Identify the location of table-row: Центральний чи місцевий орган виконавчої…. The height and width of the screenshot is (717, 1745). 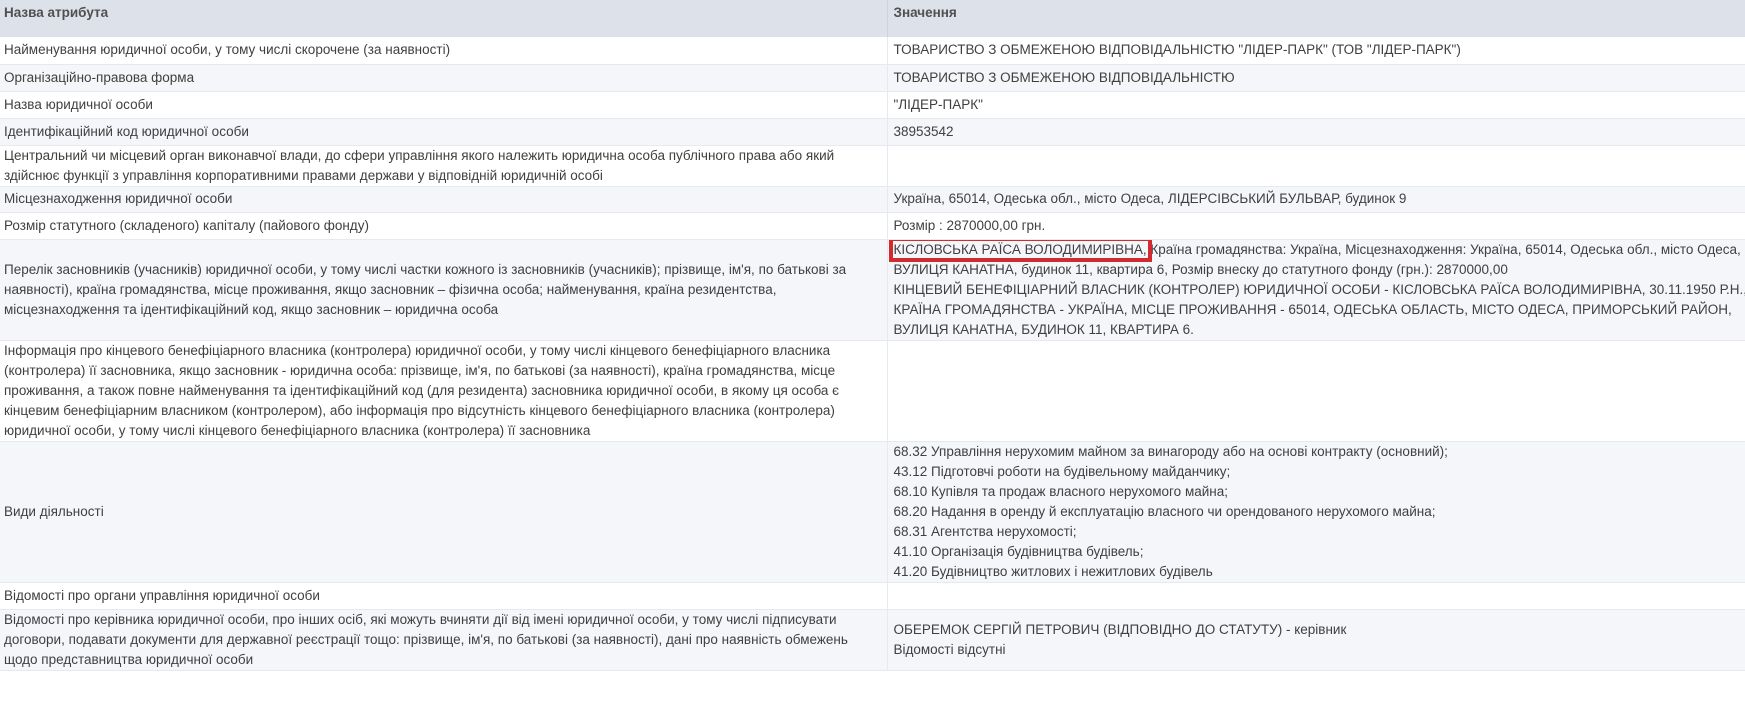
(872, 166).